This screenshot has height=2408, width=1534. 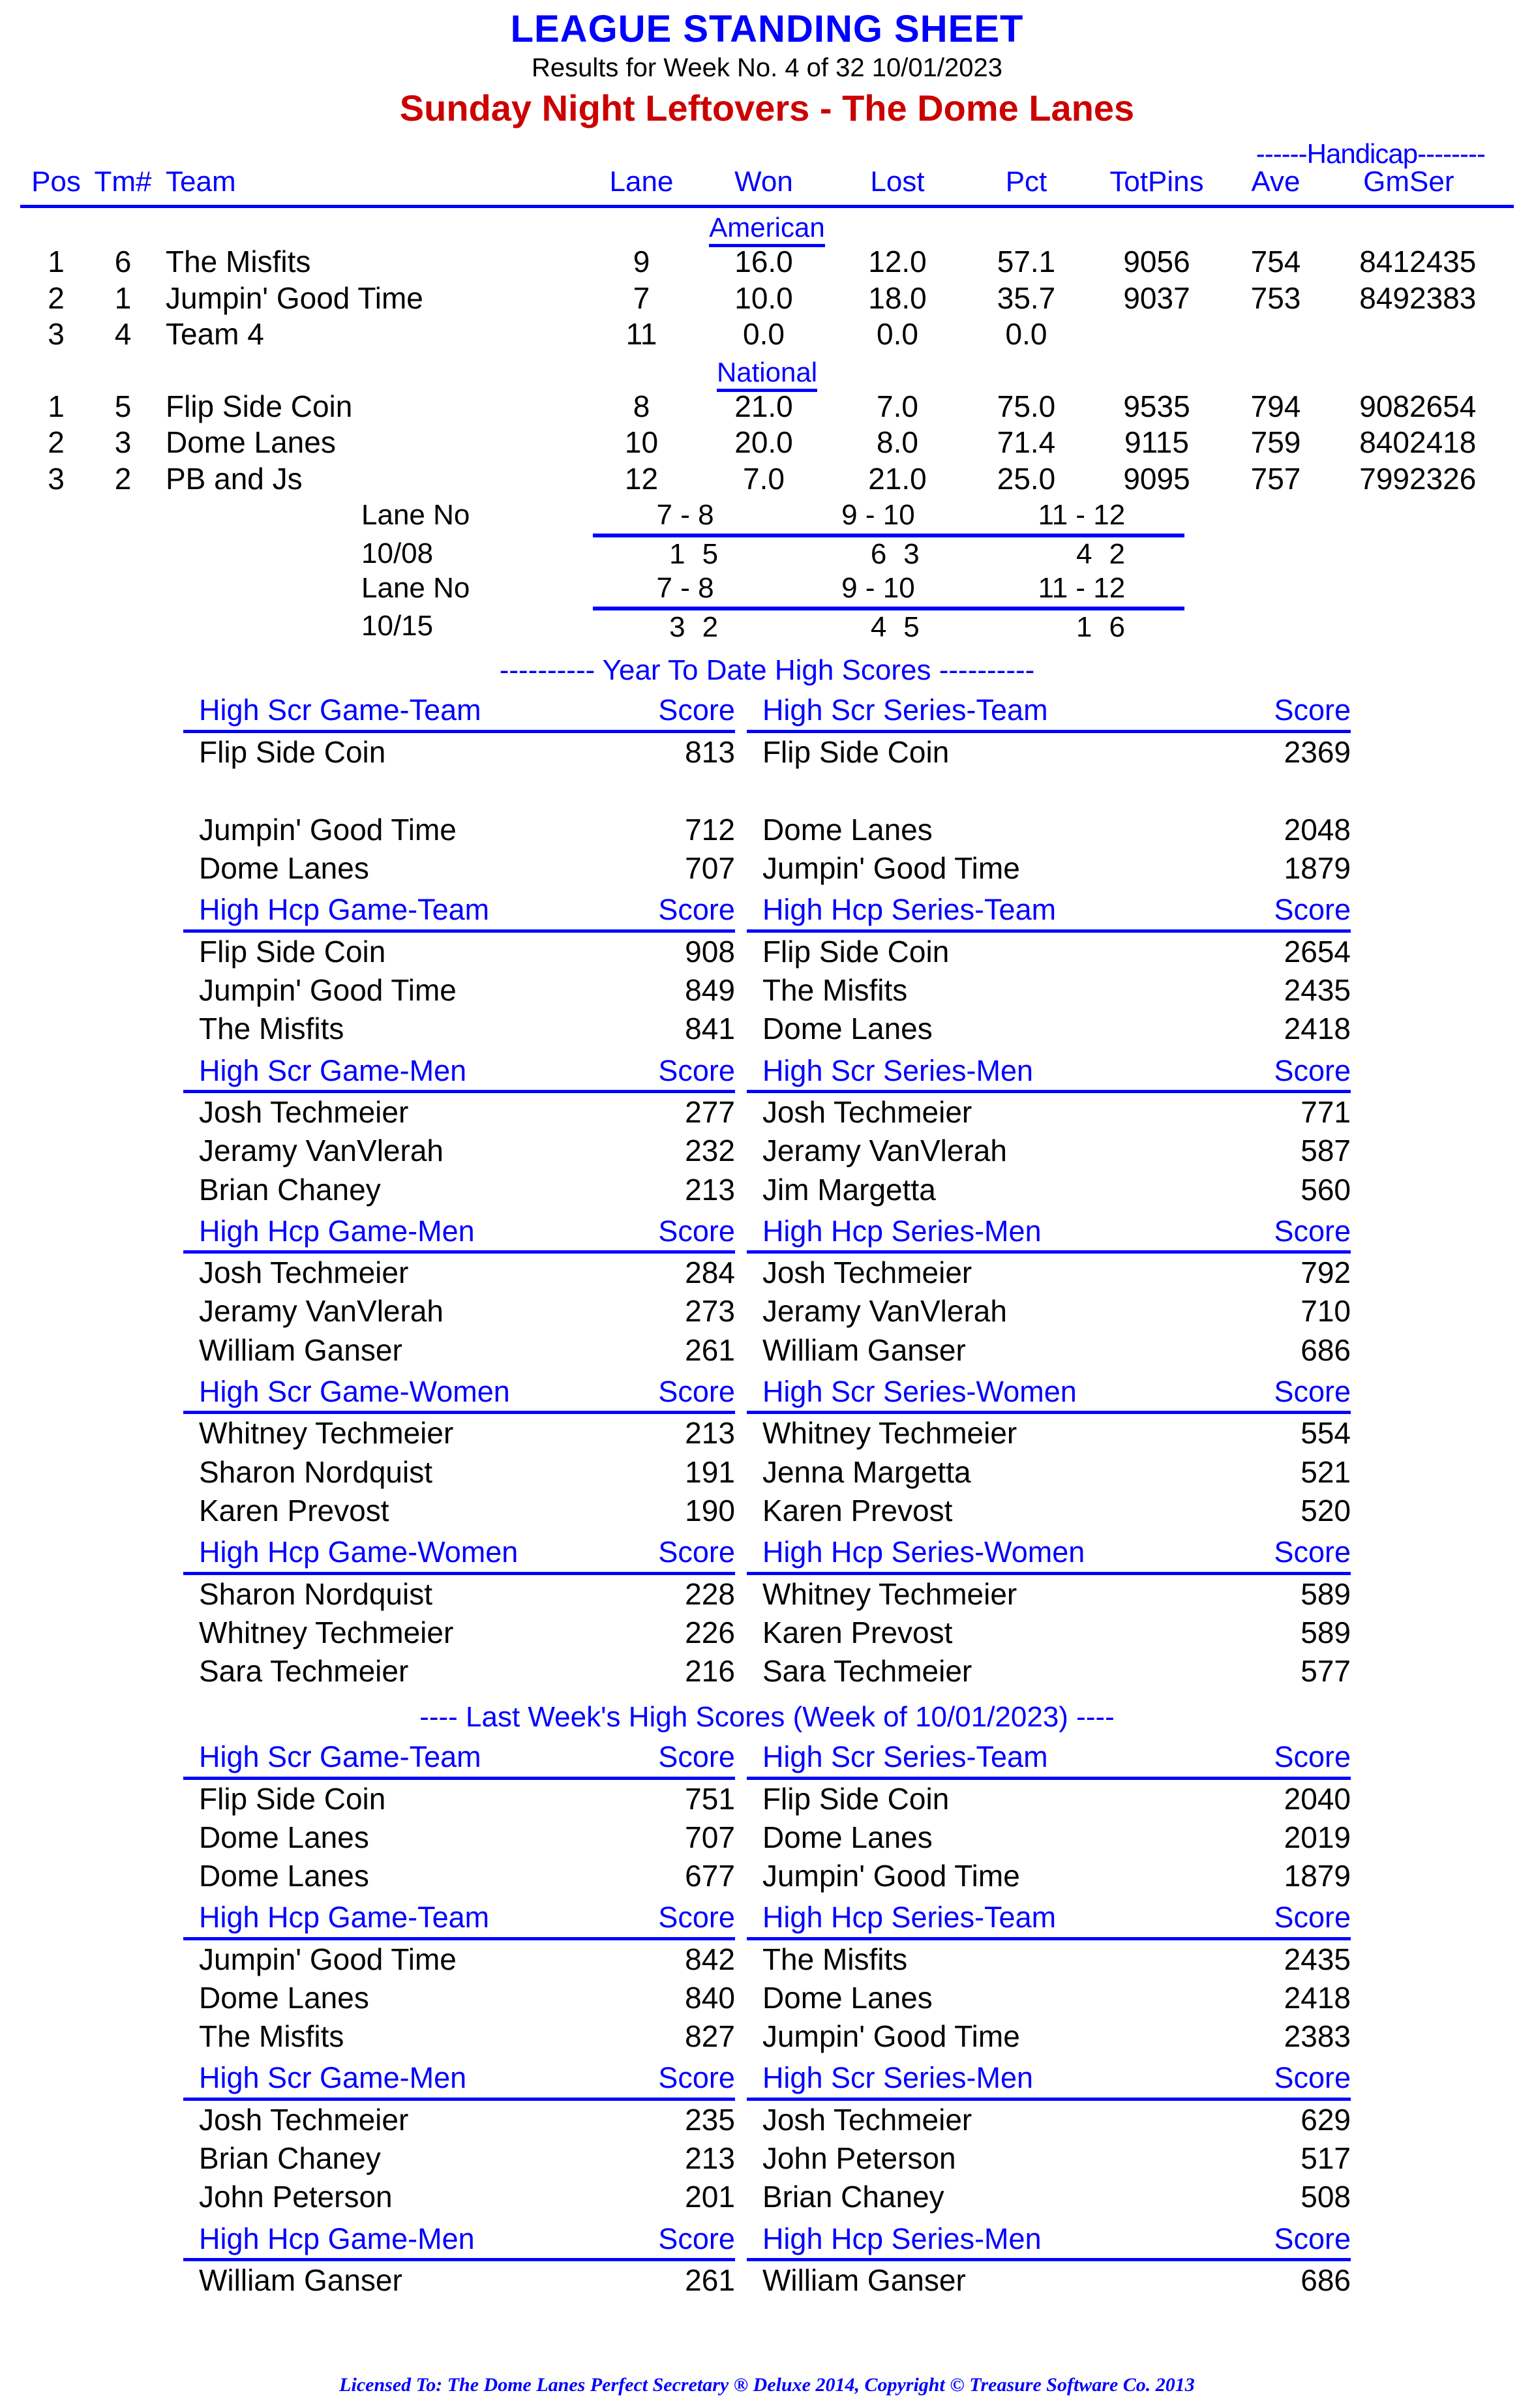 I want to click on cell-tm: 3, so click(x=123, y=442).